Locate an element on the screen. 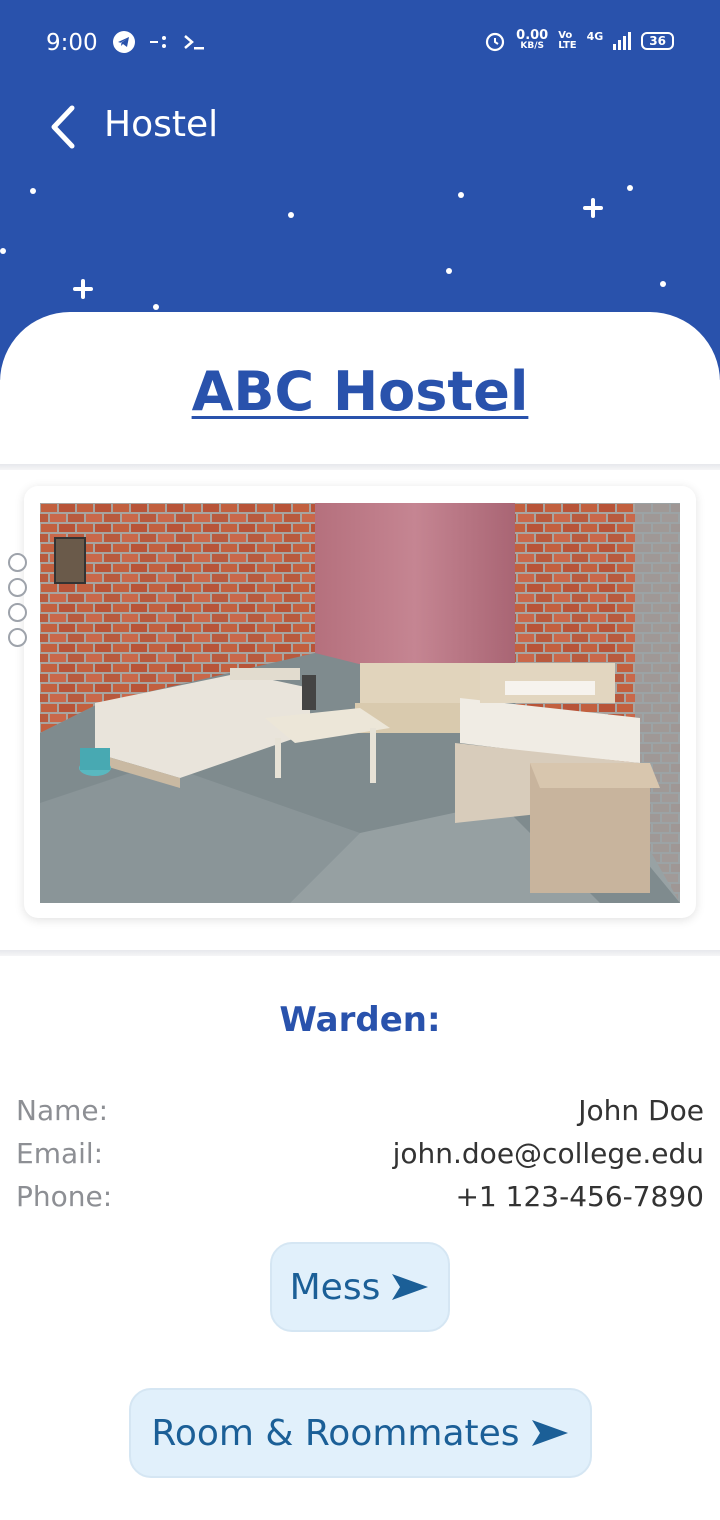 The image size is (720, 1520). back-button is located at coordinates (63, 127).